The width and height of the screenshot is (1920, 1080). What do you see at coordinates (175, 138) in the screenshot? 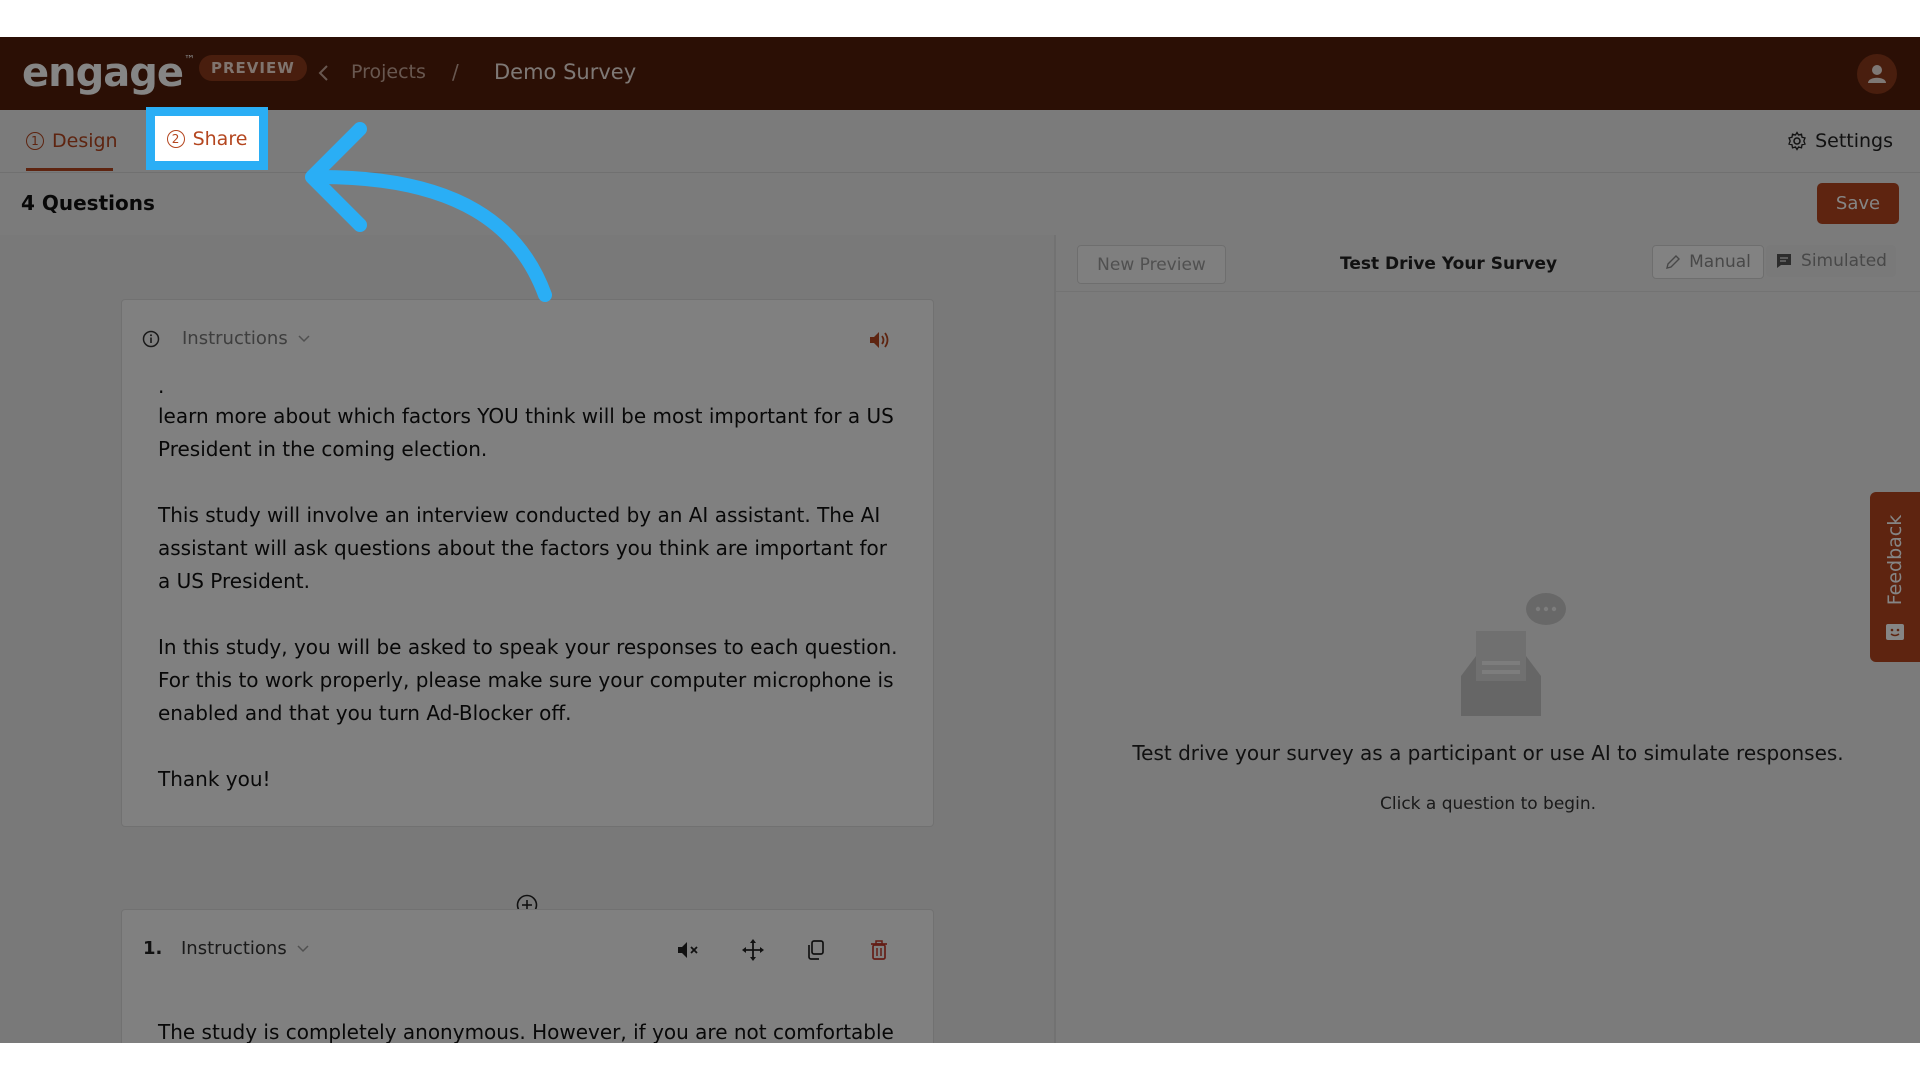
I see `tab-share-number: 2` at bounding box center [175, 138].